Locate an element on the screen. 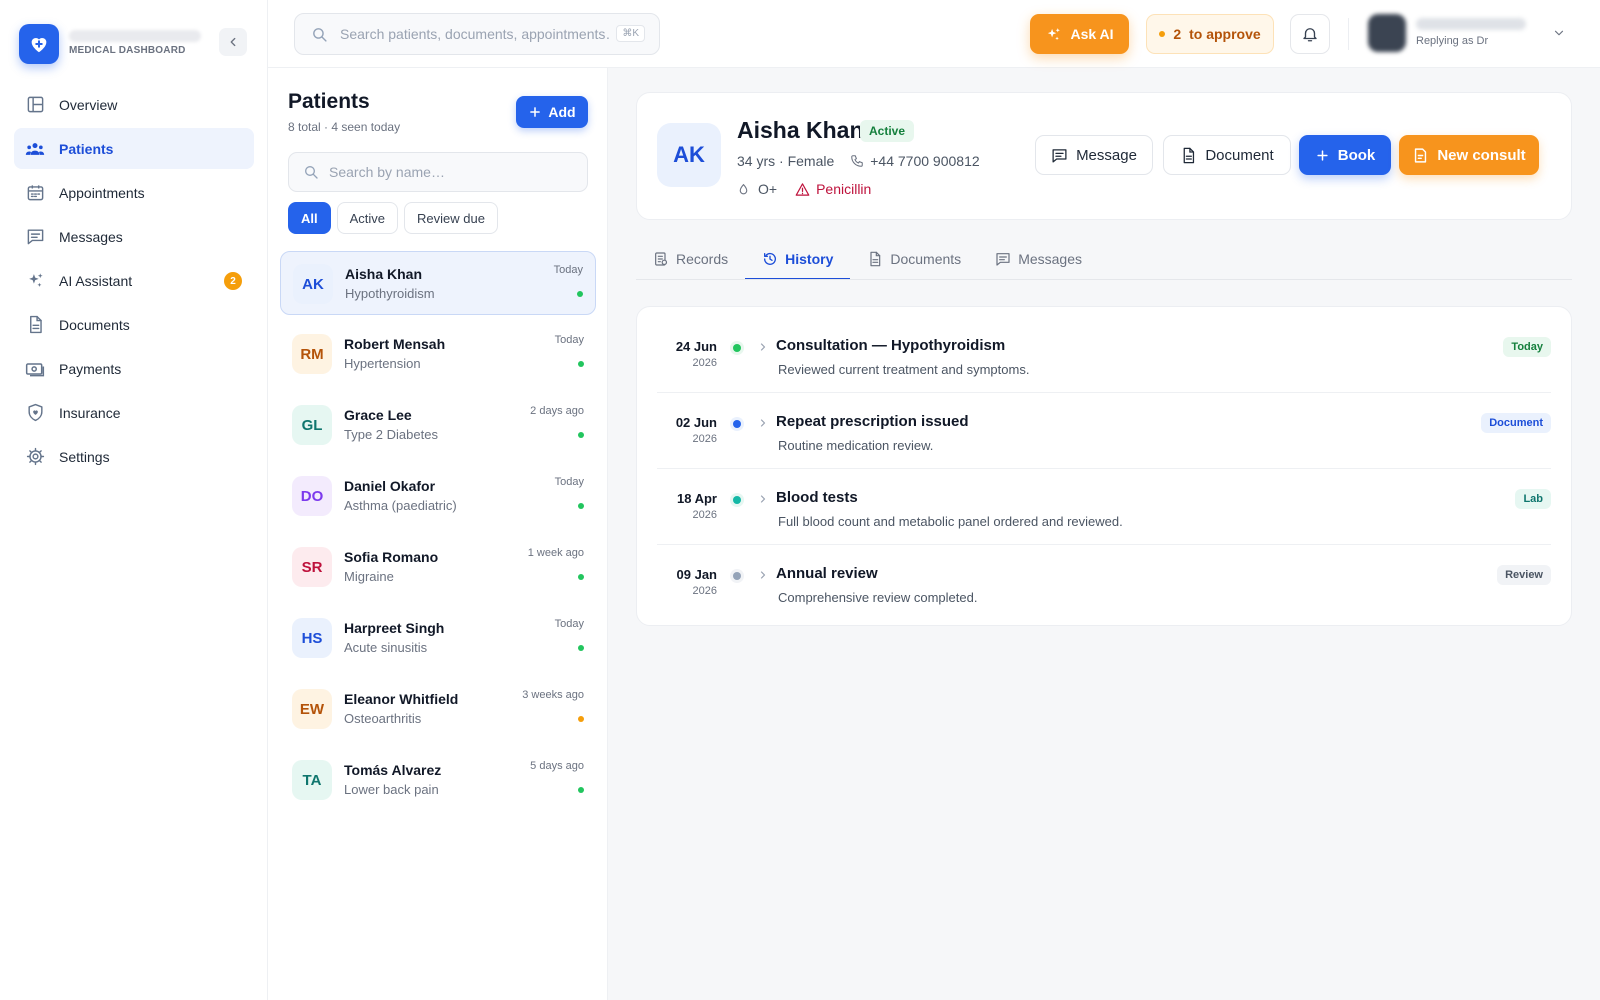 This screenshot has height=1000, width=1600. tab-history: History is located at coordinates (798, 260).